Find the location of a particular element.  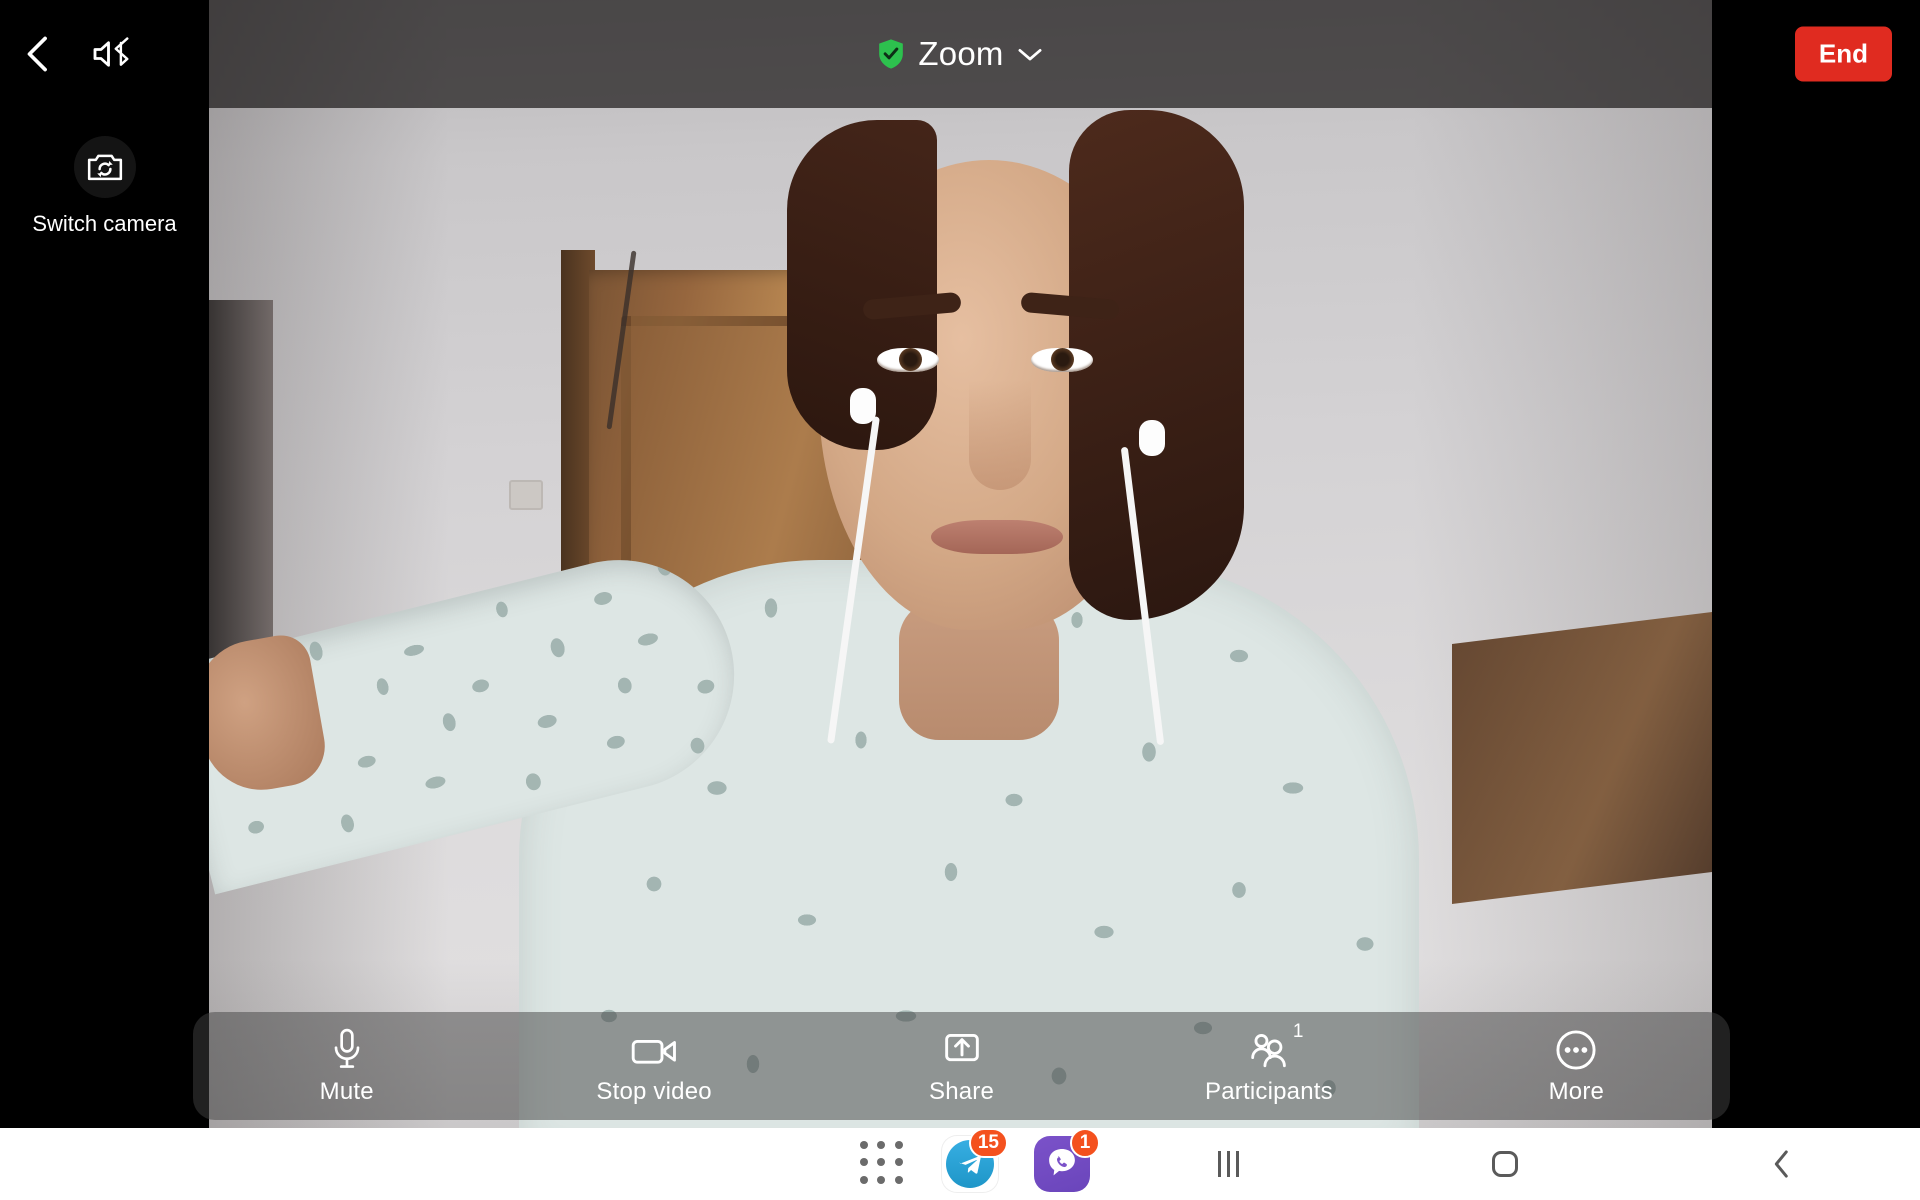

share-label: Share is located at coordinates (961, 1091).